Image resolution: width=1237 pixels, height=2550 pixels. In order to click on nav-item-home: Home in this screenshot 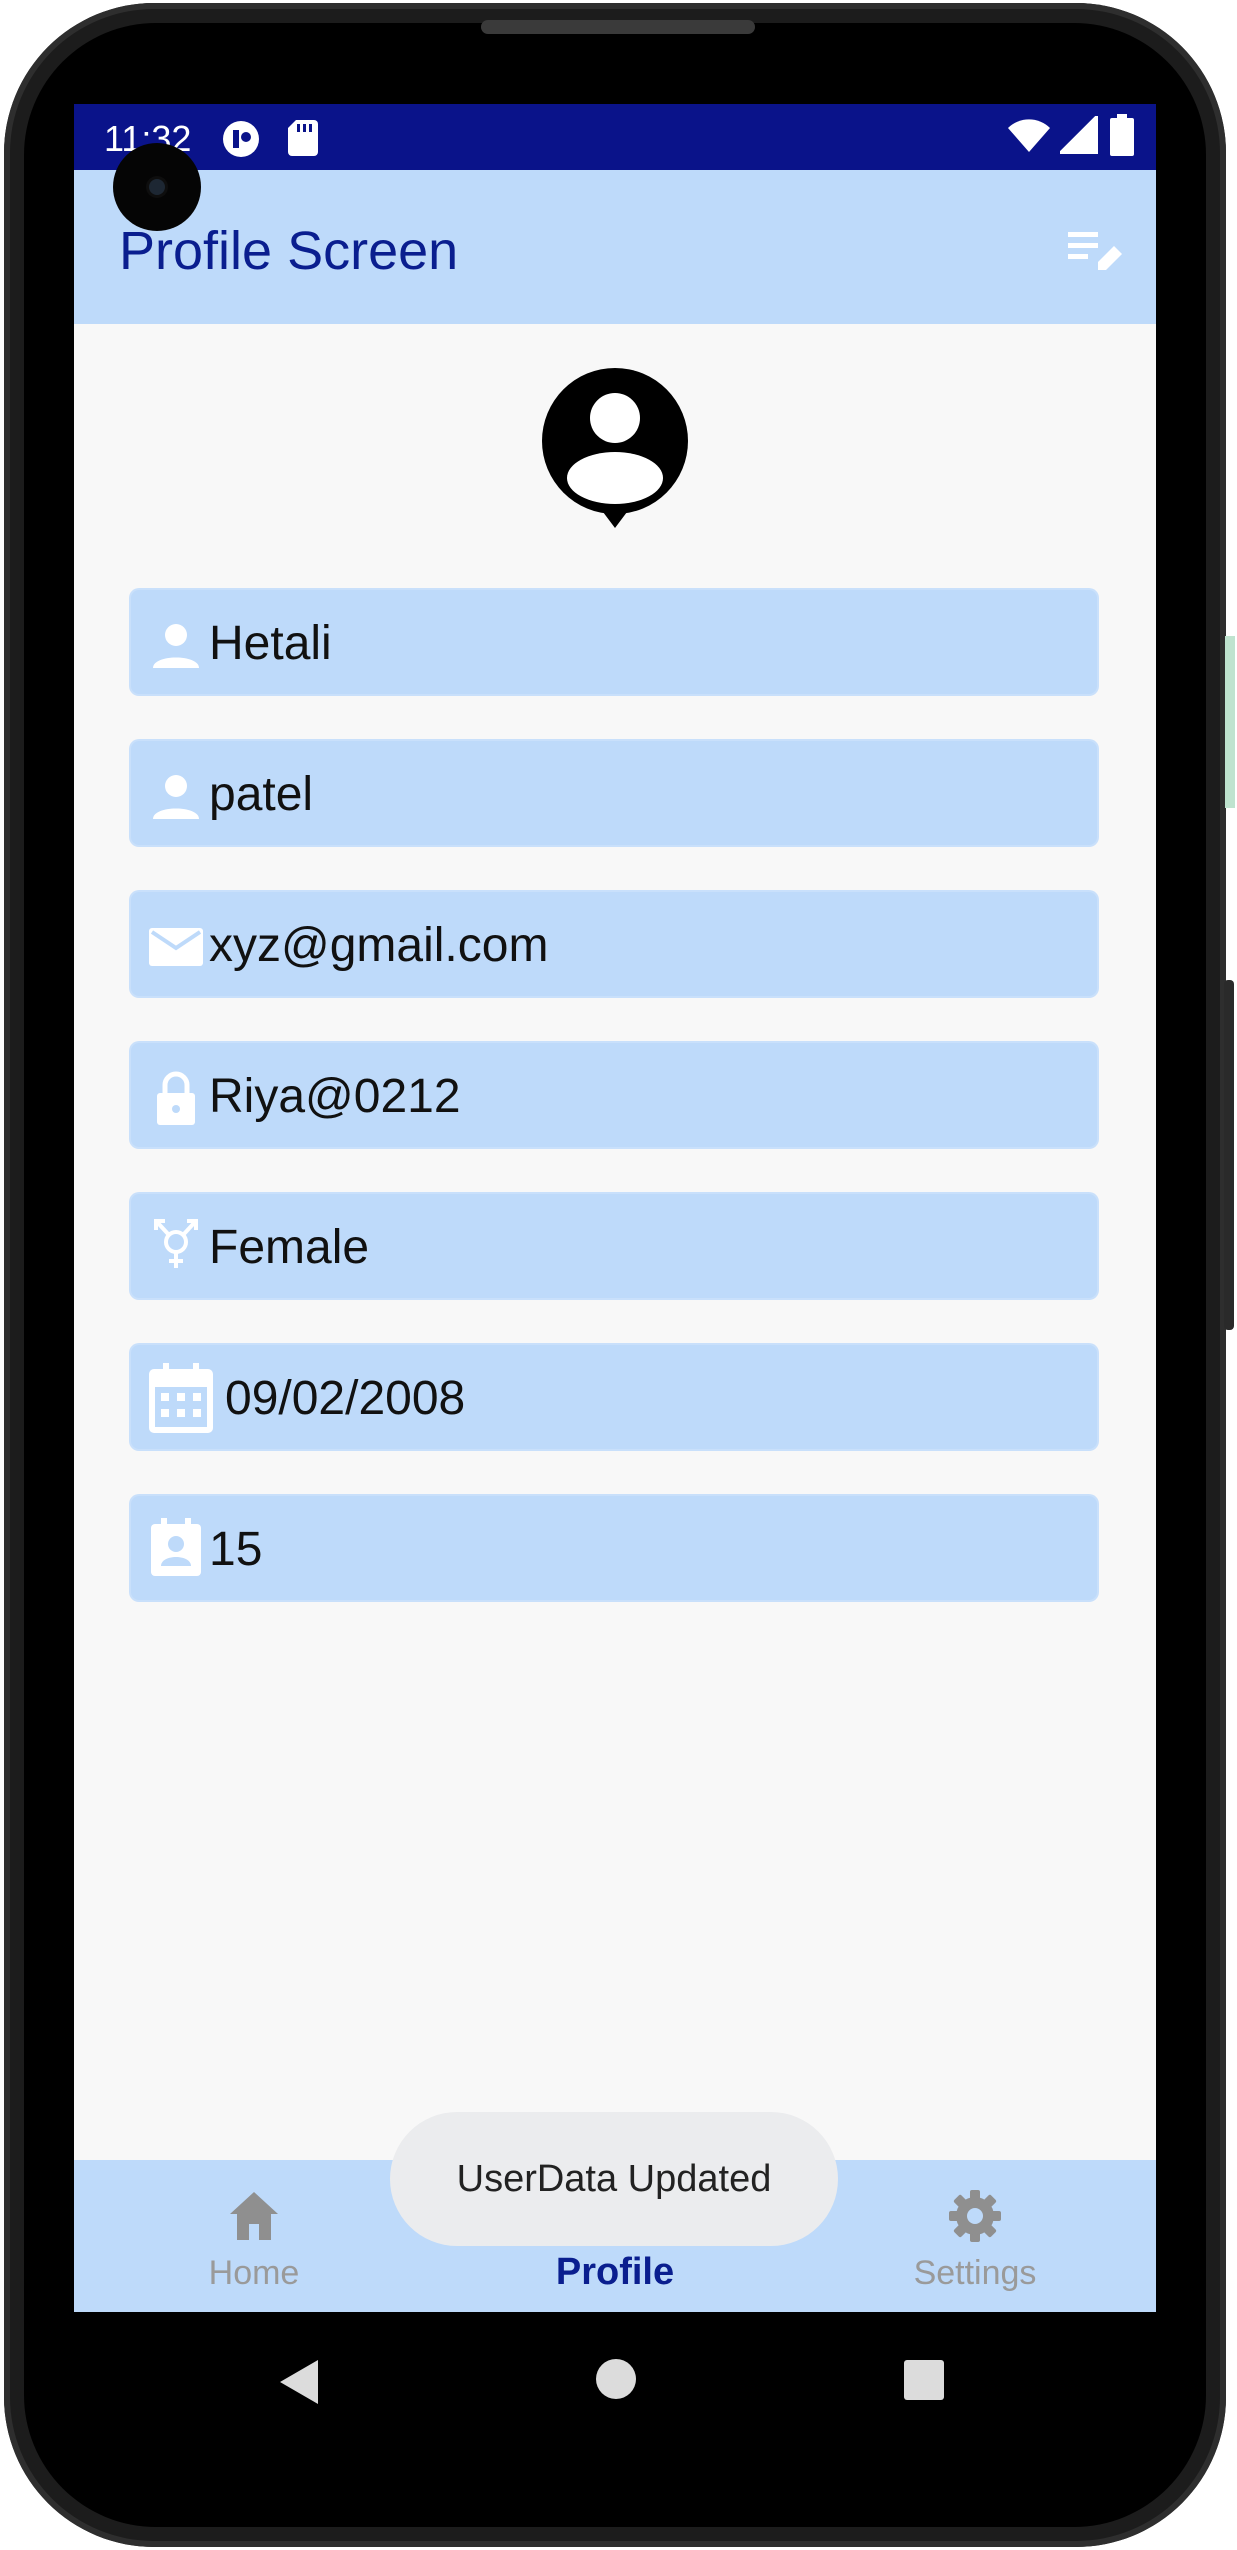, I will do `click(254, 2236)`.